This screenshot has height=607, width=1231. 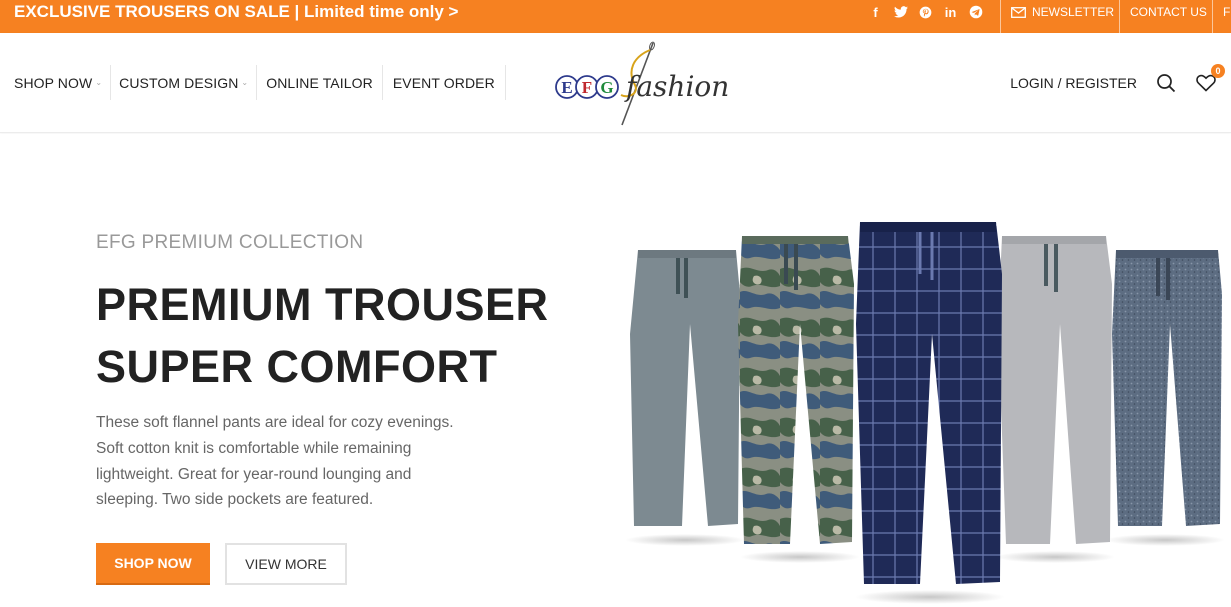 I want to click on facebook-icon: f, so click(x=875, y=12).